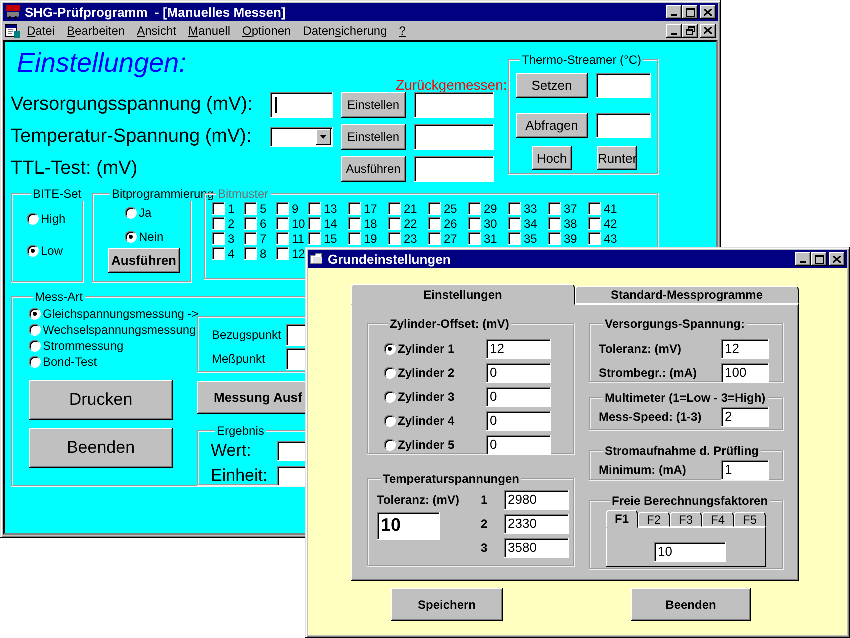 This screenshot has height=638, width=850. What do you see at coordinates (571, 239) in the screenshot?
I see `checkbox-label: 39` at bounding box center [571, 239].